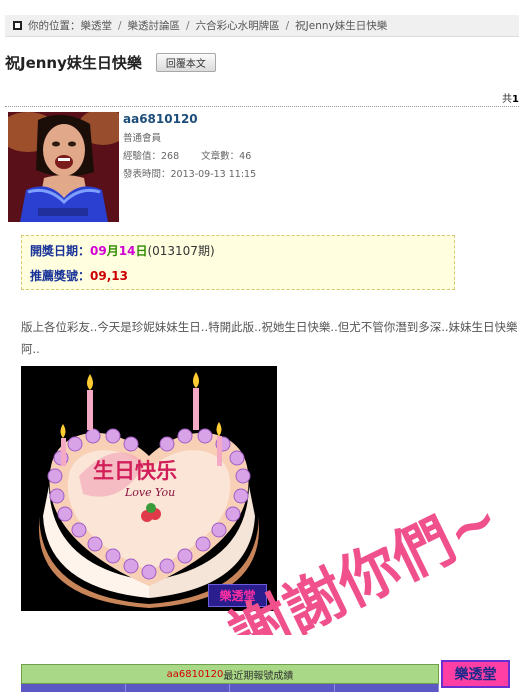 The height and width of the screenshot is (692, 519). What do you see at coordinates (341, 25) in the screenshot?
I see `breadcrumb-current-post: 祝Jenny妹生日快樂` at bounding box center [341, 25].